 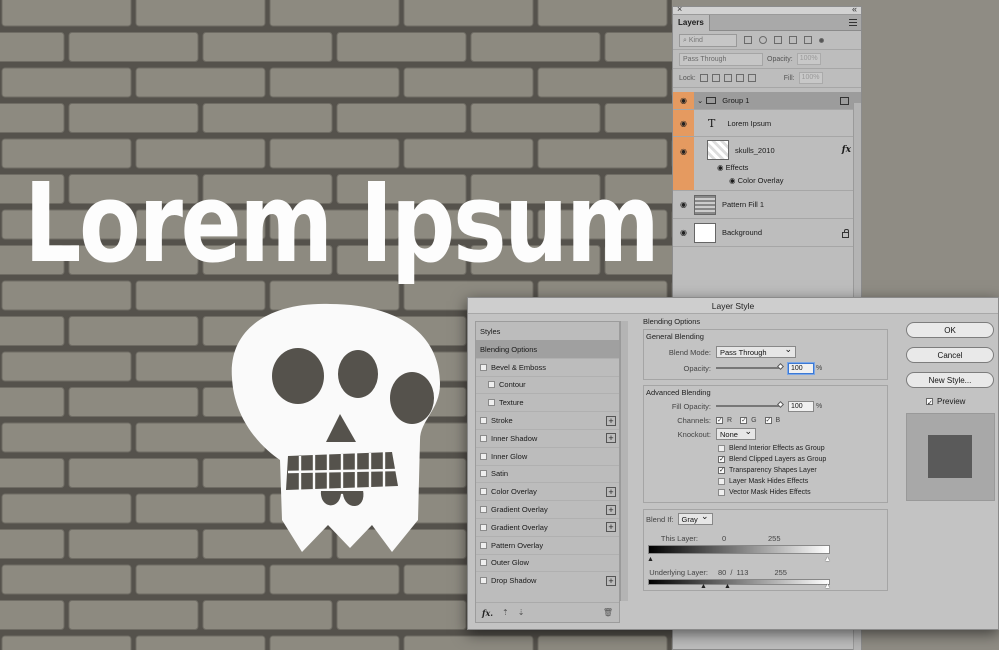 What do you see at coordinates (547, 455) in the screenshot?
I see `style-item-inner-glow: Inner Glow` at bounding box center [547, 455].